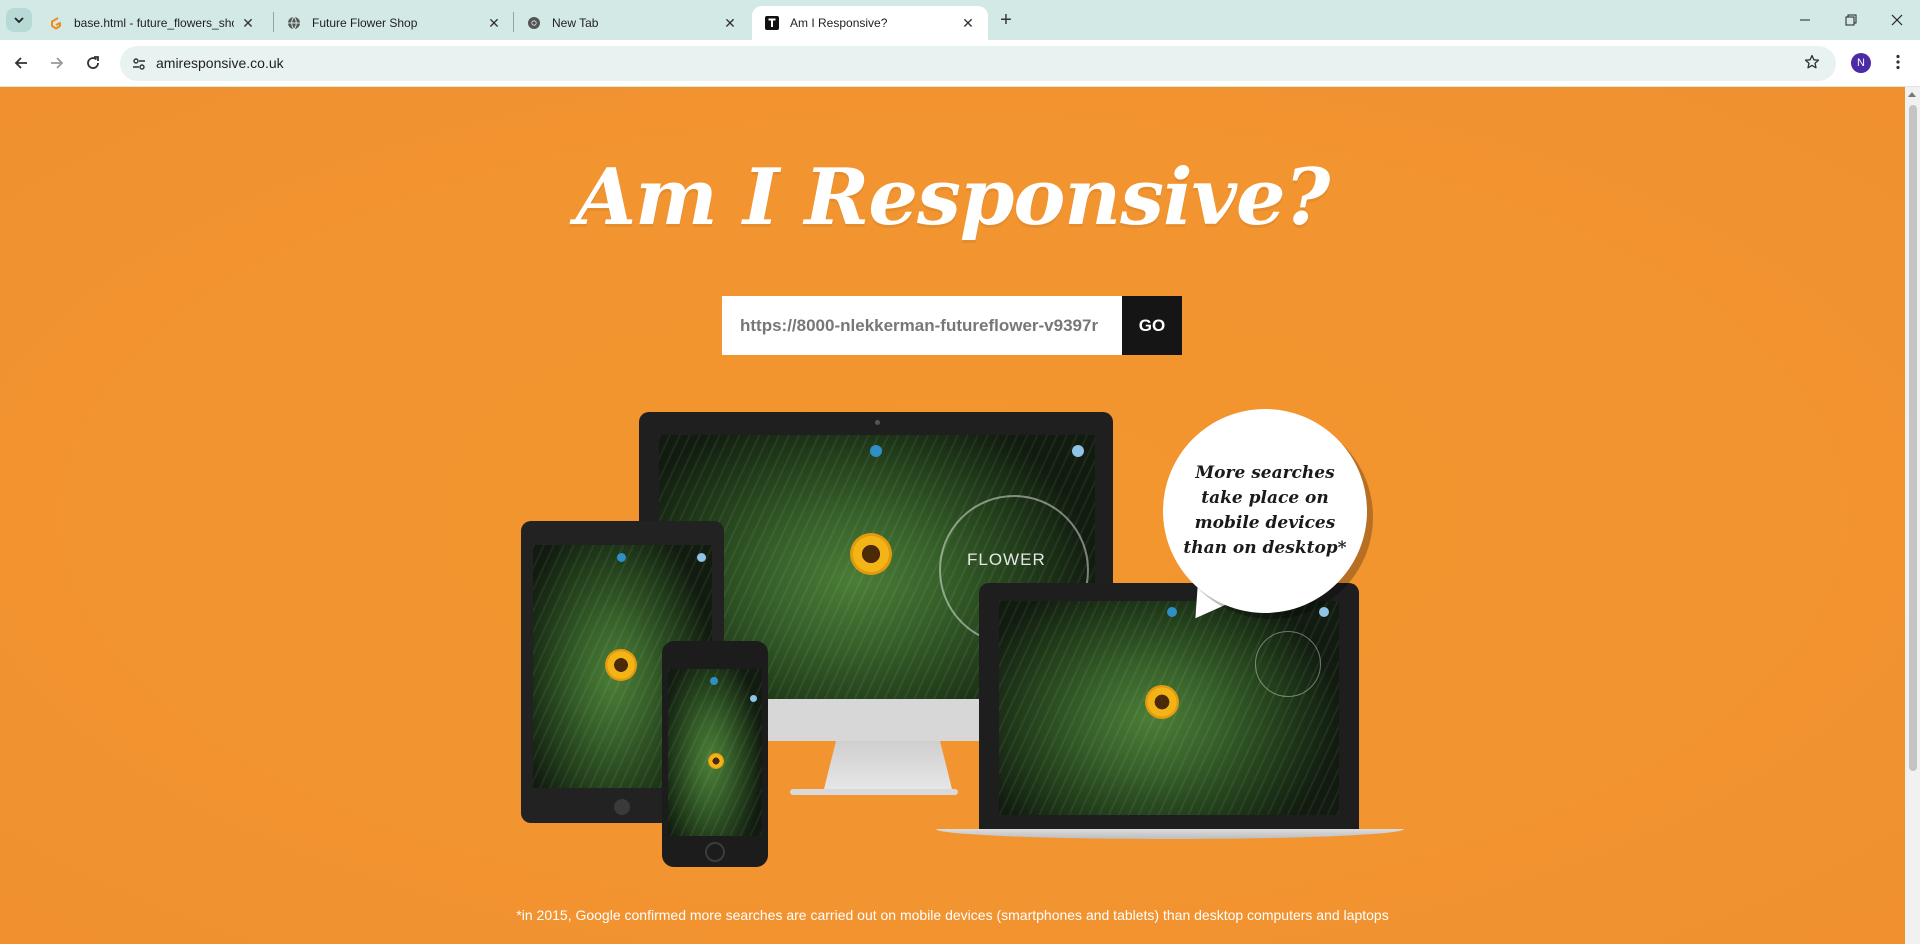 The height and width of the screenshot is (944, 1920). Describe the element at coordinates (632, 23) in the screenshot. I see `tab-new-tab: New Tab ✕` at that location.